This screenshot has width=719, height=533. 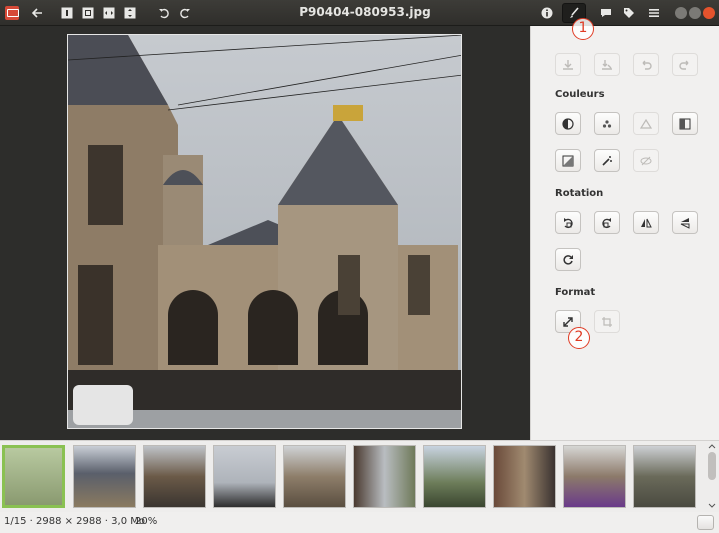 I want to click on thumbnail-scrollbar, so click(x=712, y=476).